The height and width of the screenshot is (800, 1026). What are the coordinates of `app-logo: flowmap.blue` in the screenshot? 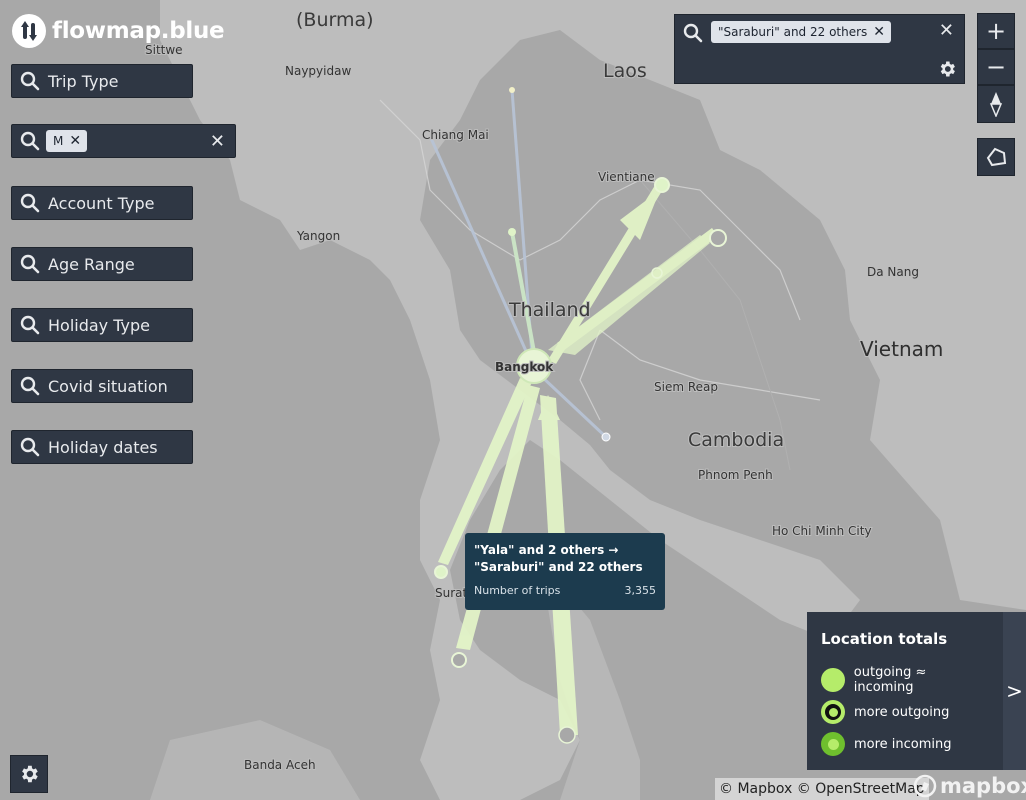 It's located at (118, 31).